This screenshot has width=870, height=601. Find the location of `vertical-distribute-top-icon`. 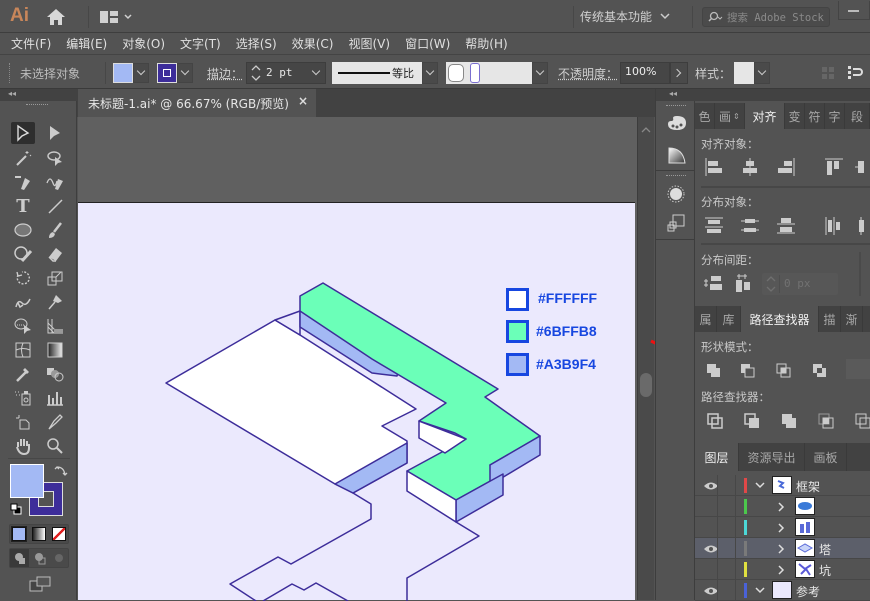

vertical-distribute-top-icon is located at coordinates (714, 225).